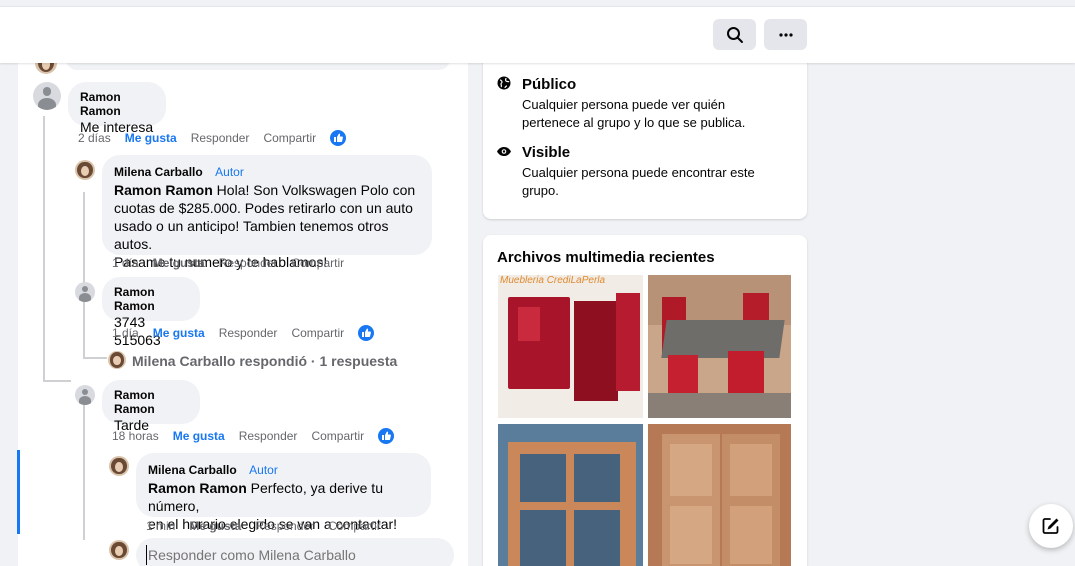  I want to click on comment-actions: 18 horas Me gusta Responder Compartir, so click(253, 436).